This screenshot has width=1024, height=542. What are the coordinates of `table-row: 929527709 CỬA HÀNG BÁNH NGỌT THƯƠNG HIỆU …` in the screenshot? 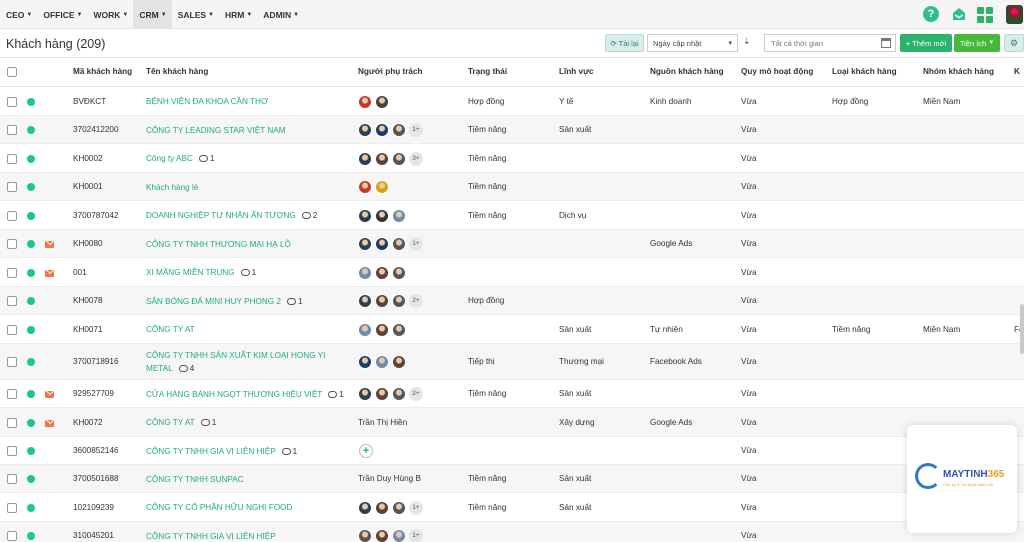 It's located at (512, 394).